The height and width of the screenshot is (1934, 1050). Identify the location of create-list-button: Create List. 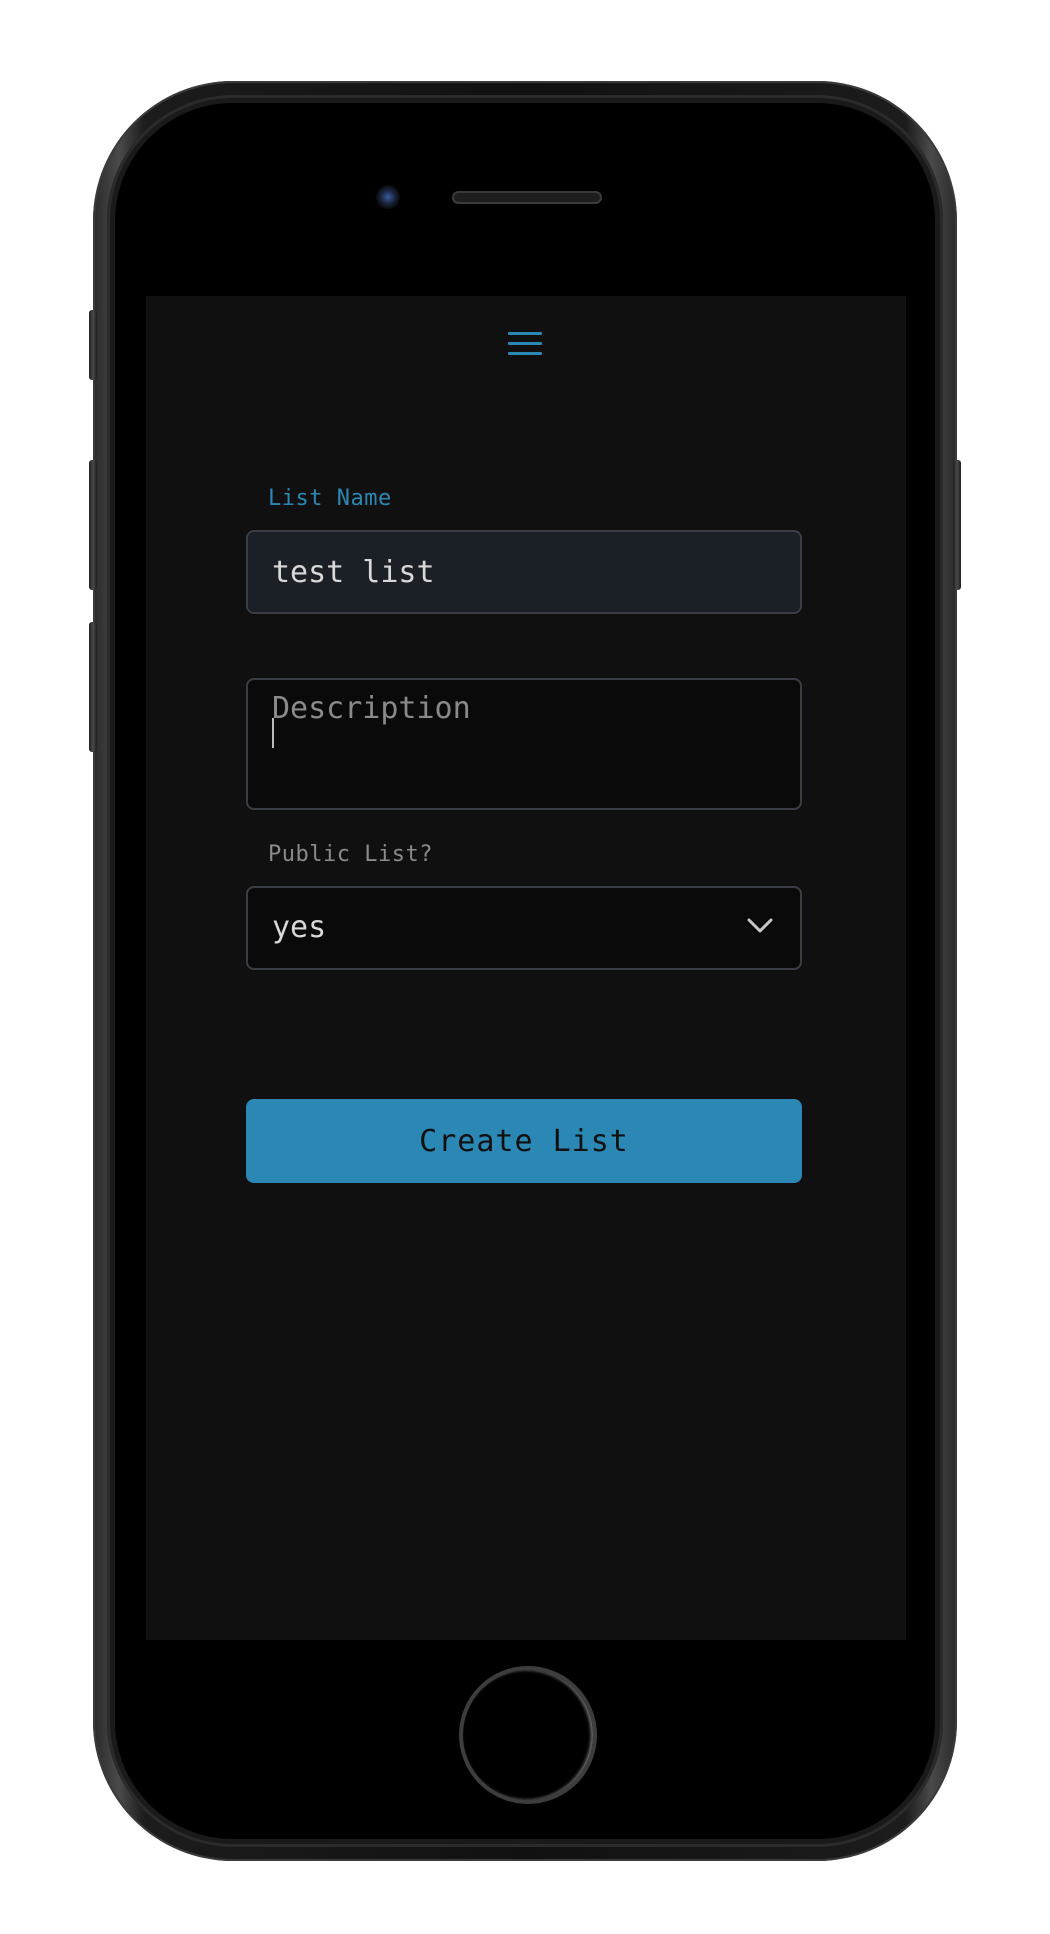
(524, 1141).